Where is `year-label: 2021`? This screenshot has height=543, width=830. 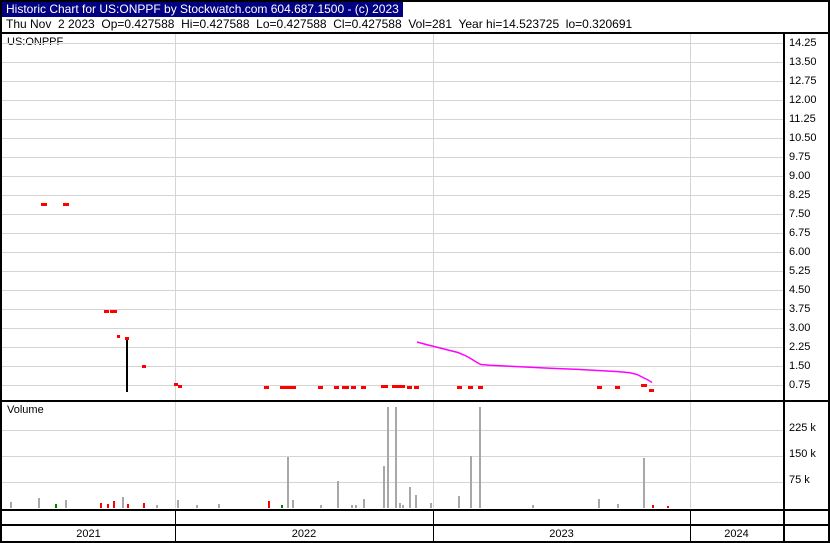 year-label: 2021 is located at coordinates (88, 534).